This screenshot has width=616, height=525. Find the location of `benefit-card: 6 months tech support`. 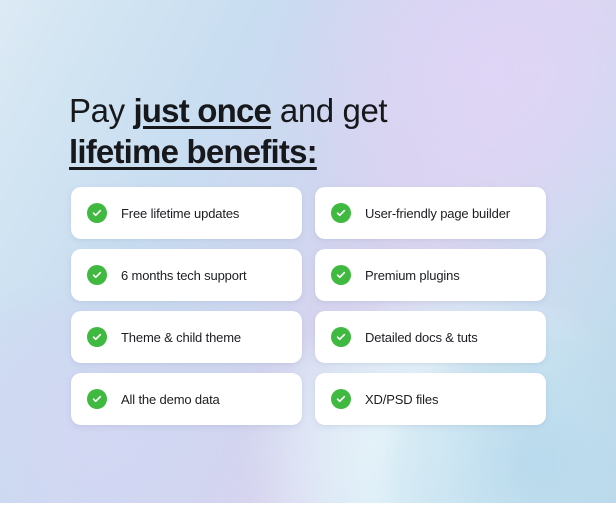

benefit-card: 6 months tech support is located at coordinates (186, 275).